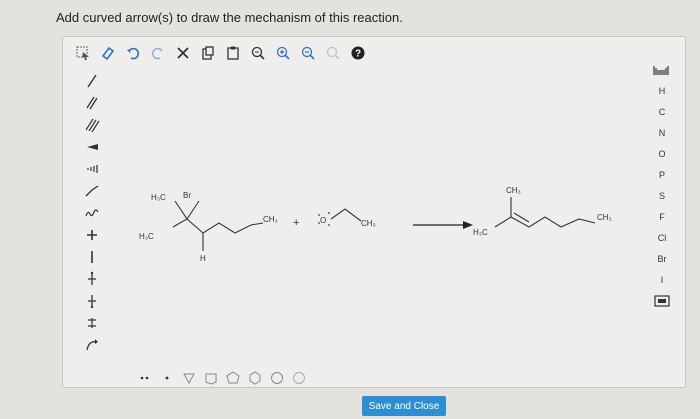 The width and height of the screenshot is (700, 419). I want to click on heptagon-ring-icon, so click(277, 378).